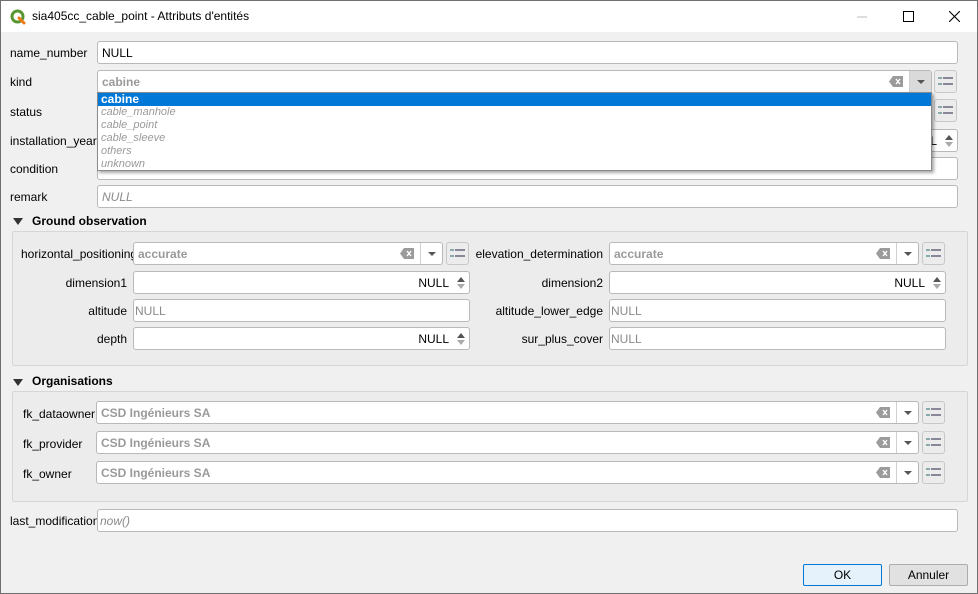 This screenshot has height=594, width=978. What do you see at coordinates (89, 221) in the screenshot?
I see `ground-observation-header: Ground observation` at bounding box center [89, 221].